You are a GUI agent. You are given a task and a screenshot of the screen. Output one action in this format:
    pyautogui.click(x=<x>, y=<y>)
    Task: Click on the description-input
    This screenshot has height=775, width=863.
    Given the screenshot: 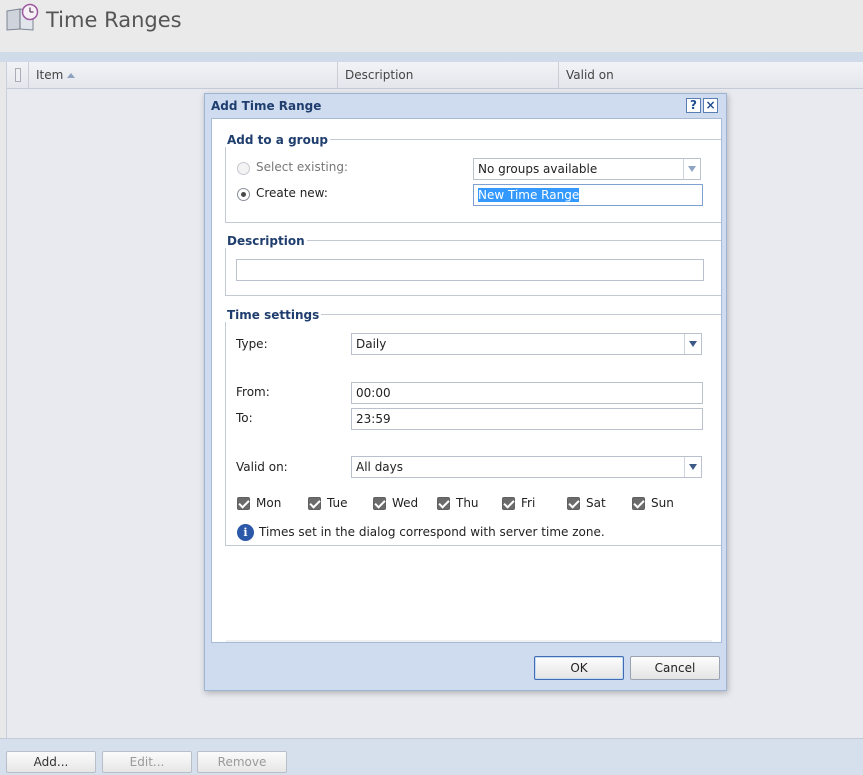 What is the action you would take?
    pyautogui.click(x=470, y=270)
    